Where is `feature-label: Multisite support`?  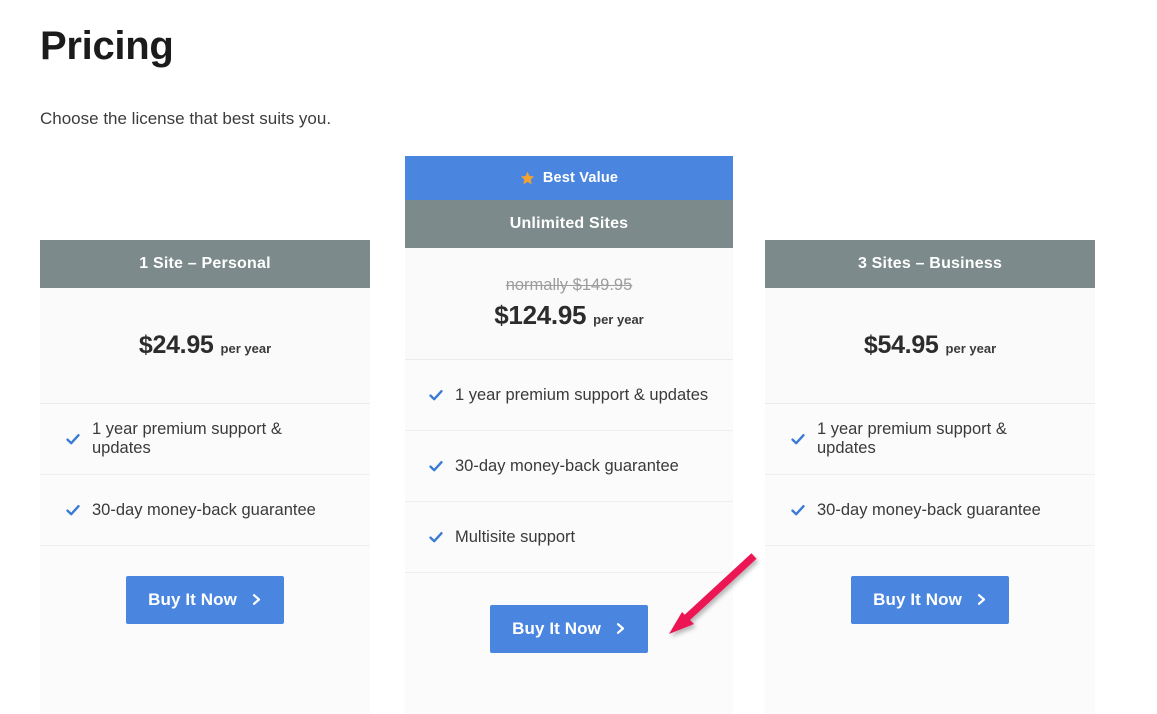
feature-label: Multisite support is located at coordinates (515, 536).